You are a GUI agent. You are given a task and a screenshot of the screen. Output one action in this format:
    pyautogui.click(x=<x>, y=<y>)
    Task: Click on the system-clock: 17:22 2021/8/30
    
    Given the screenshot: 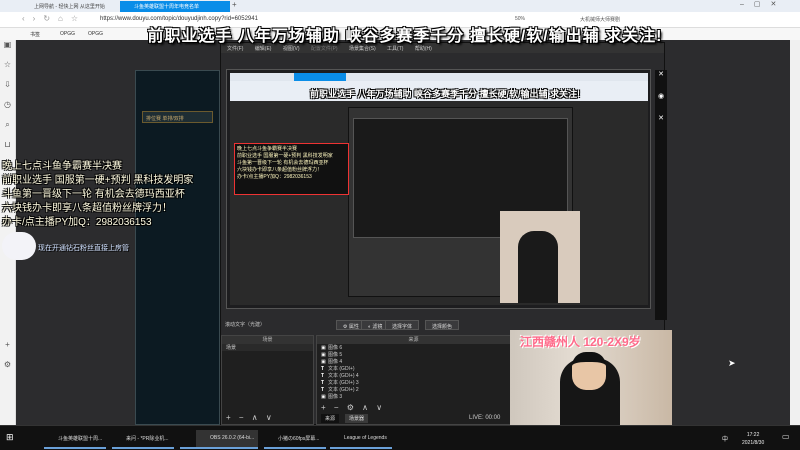 What is the action you would take?
    pyautogui.click(x=753, y=439)
    